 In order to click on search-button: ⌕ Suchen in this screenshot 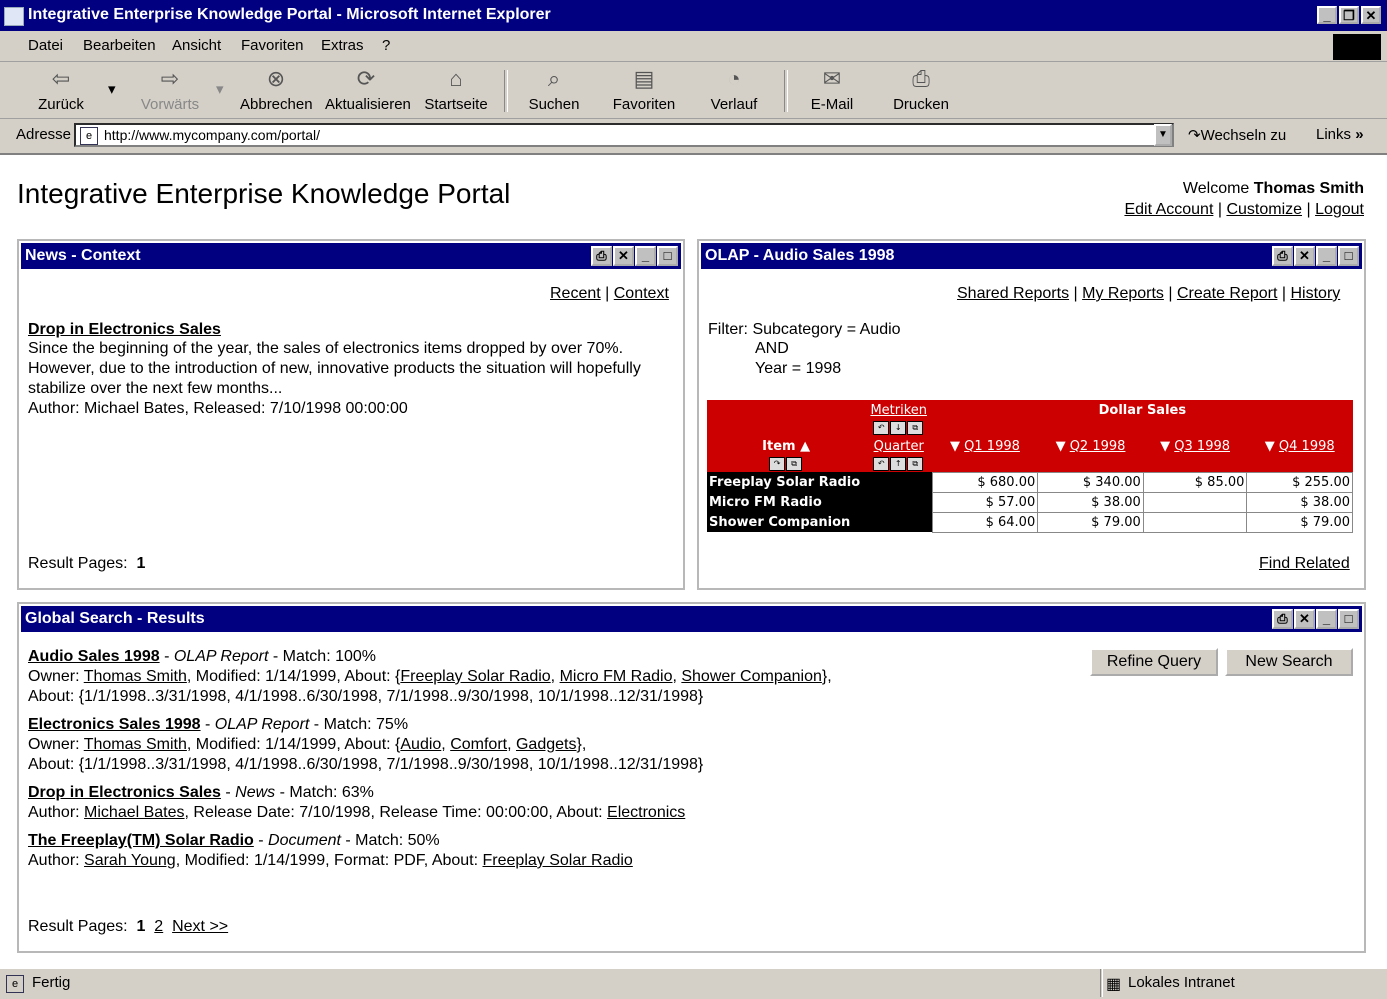, I will do `click(554, 89)`.